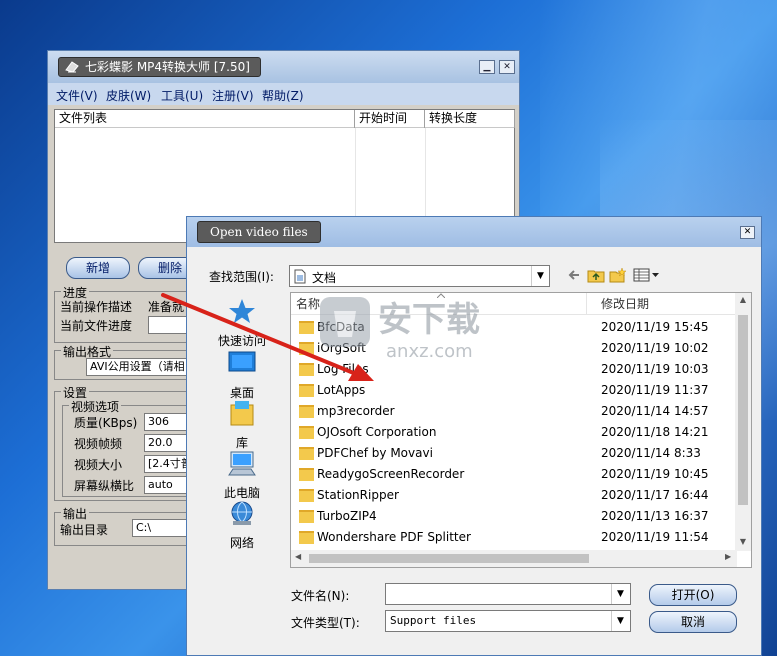  Describe the element at coordinates (242, 513) in the screenshot. I see `network-icon` at that location.